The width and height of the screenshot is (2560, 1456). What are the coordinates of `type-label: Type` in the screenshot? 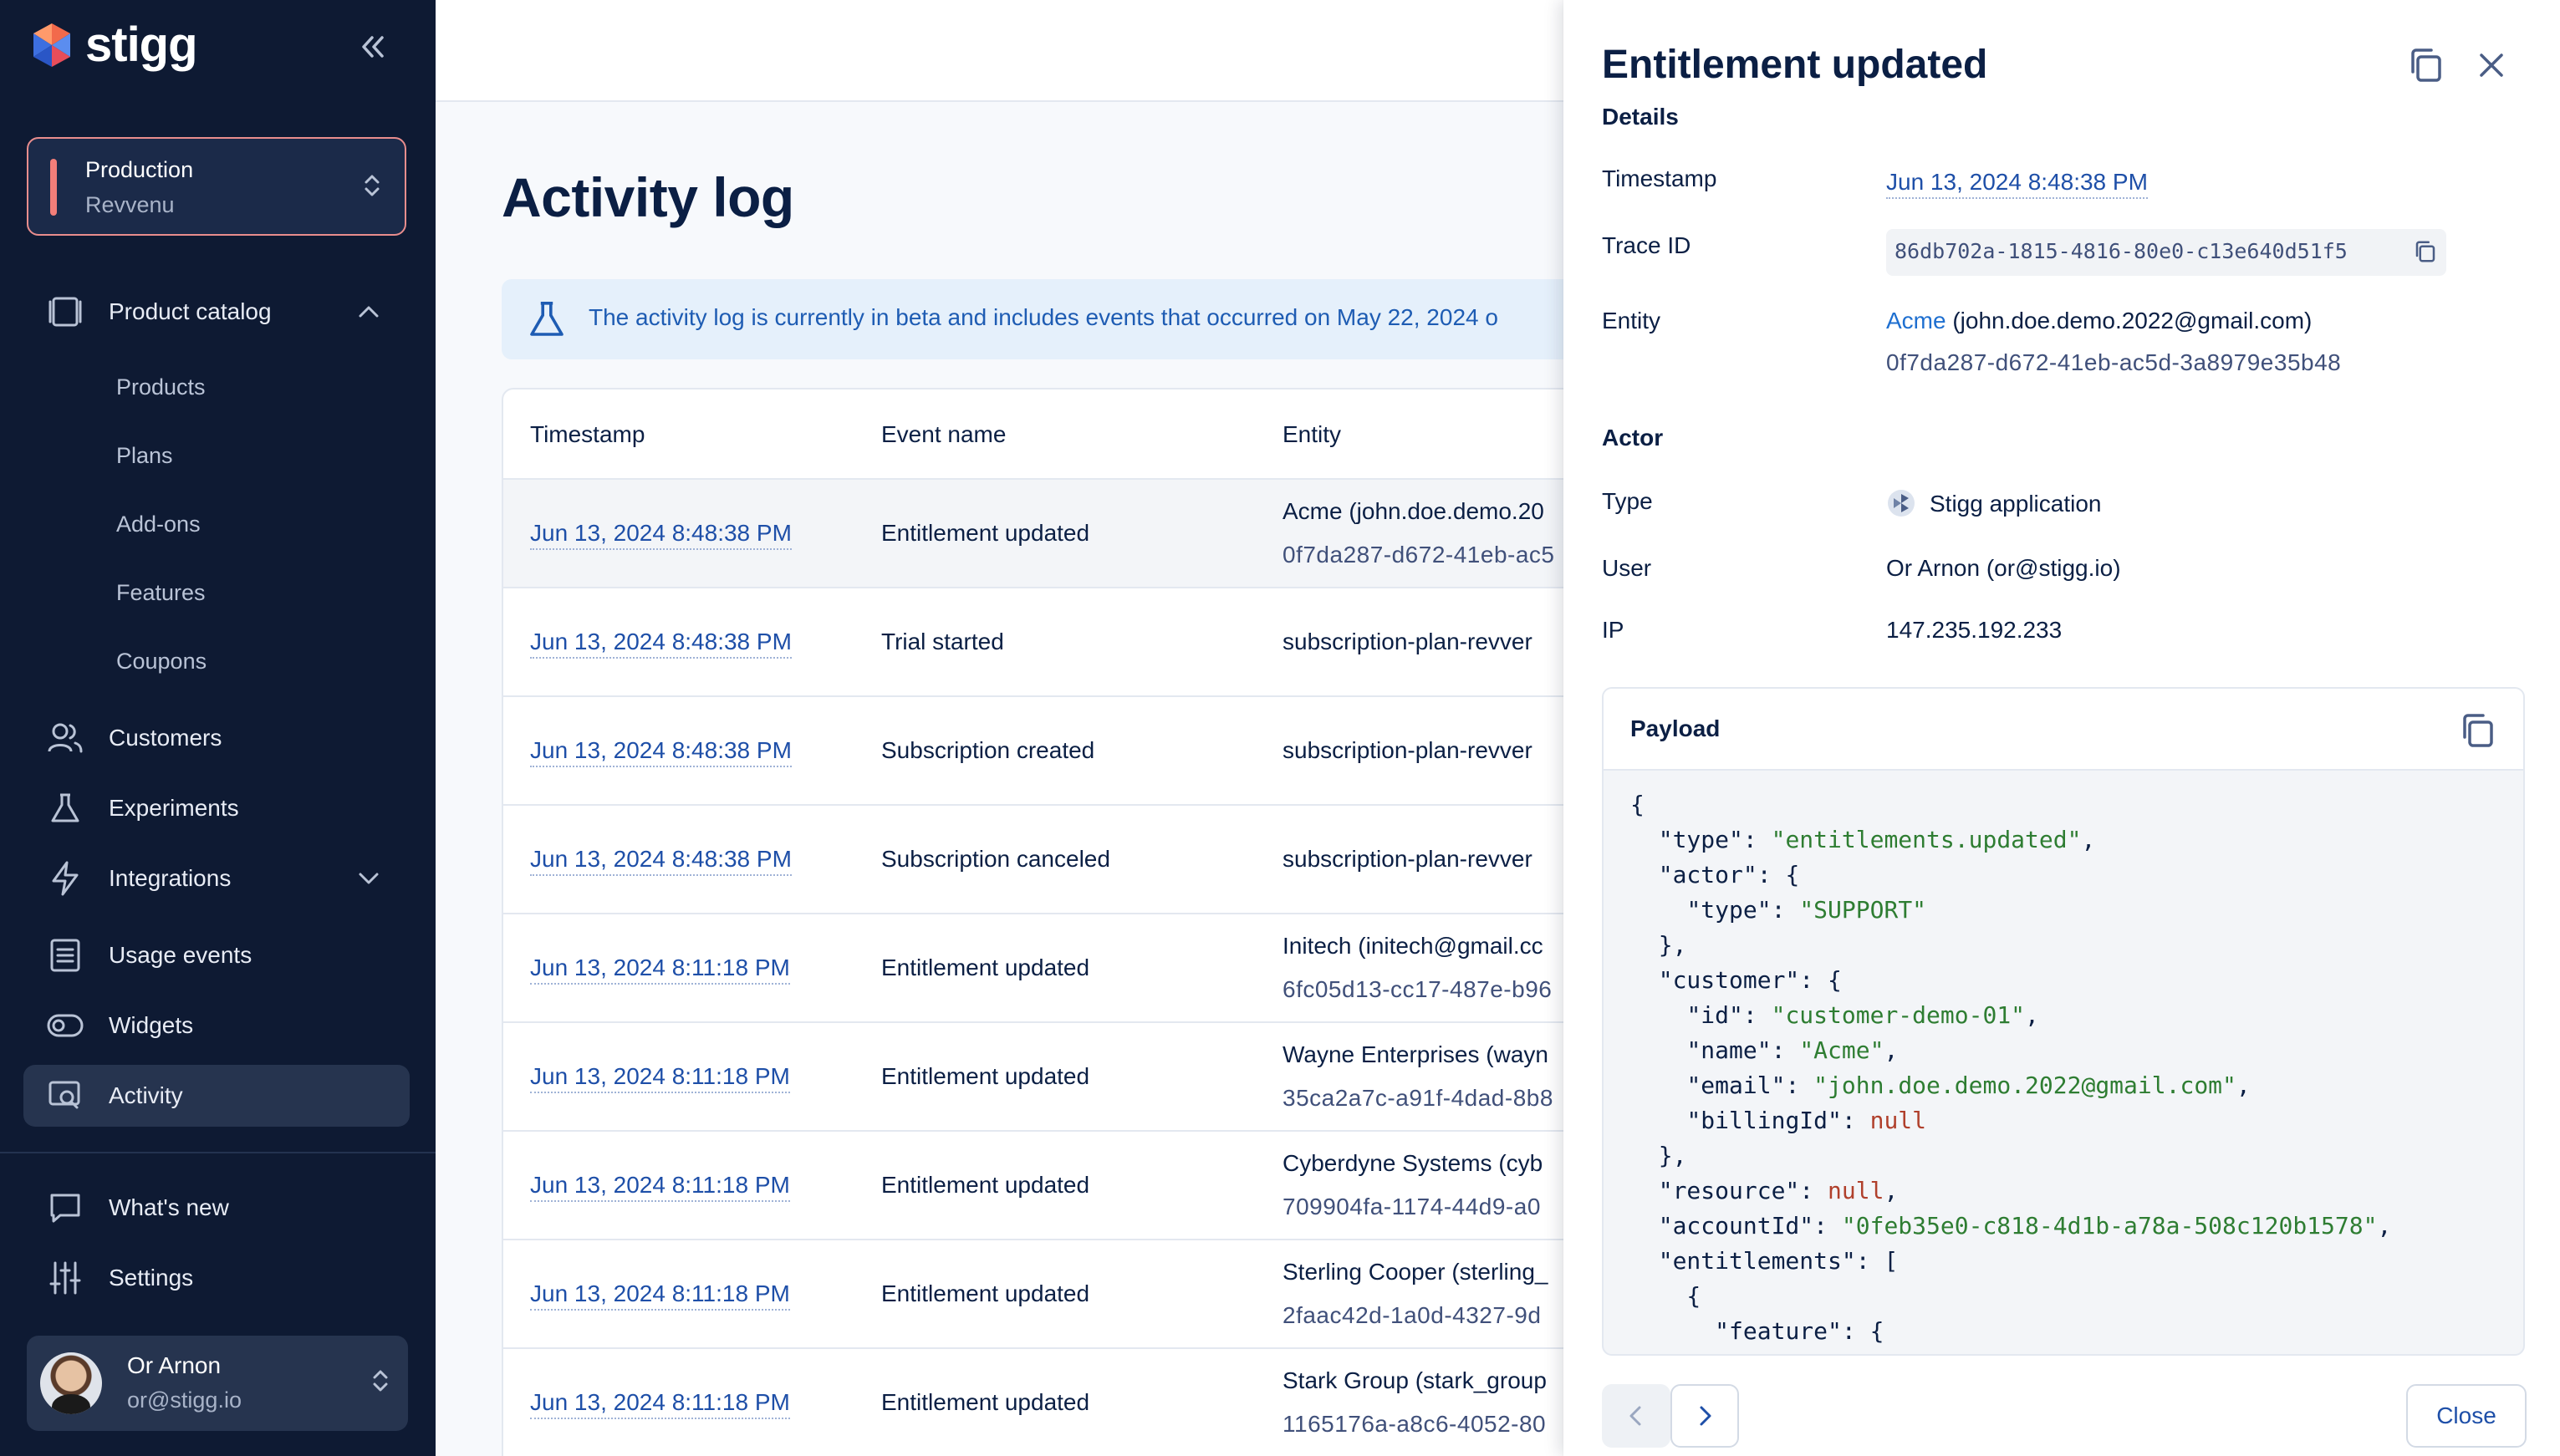 It's located at (1627, 501).